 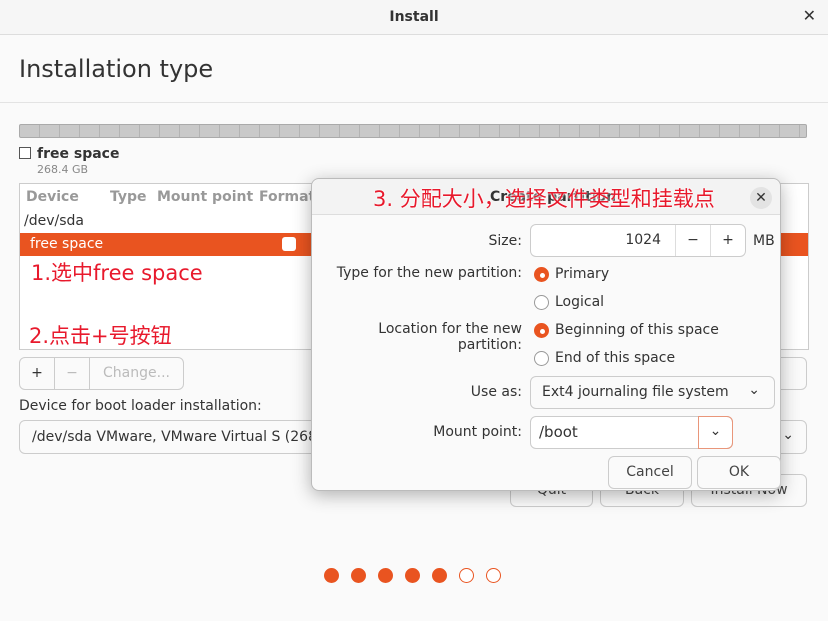 I want to click on beginning-label: Beginning of this space, so click(x=637, y=330).